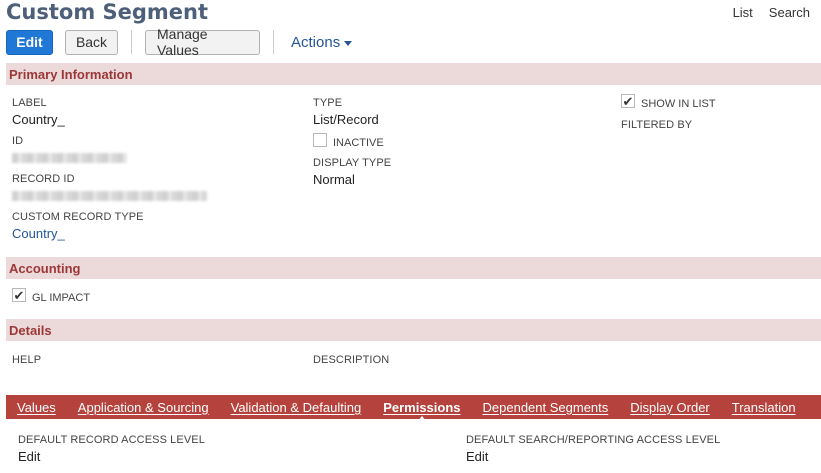 The width and height of the screenshot is (821, 473). I want to click on custom-record-type-field: CUSTOM RECORD TYPE Country_, so click(78, 226).